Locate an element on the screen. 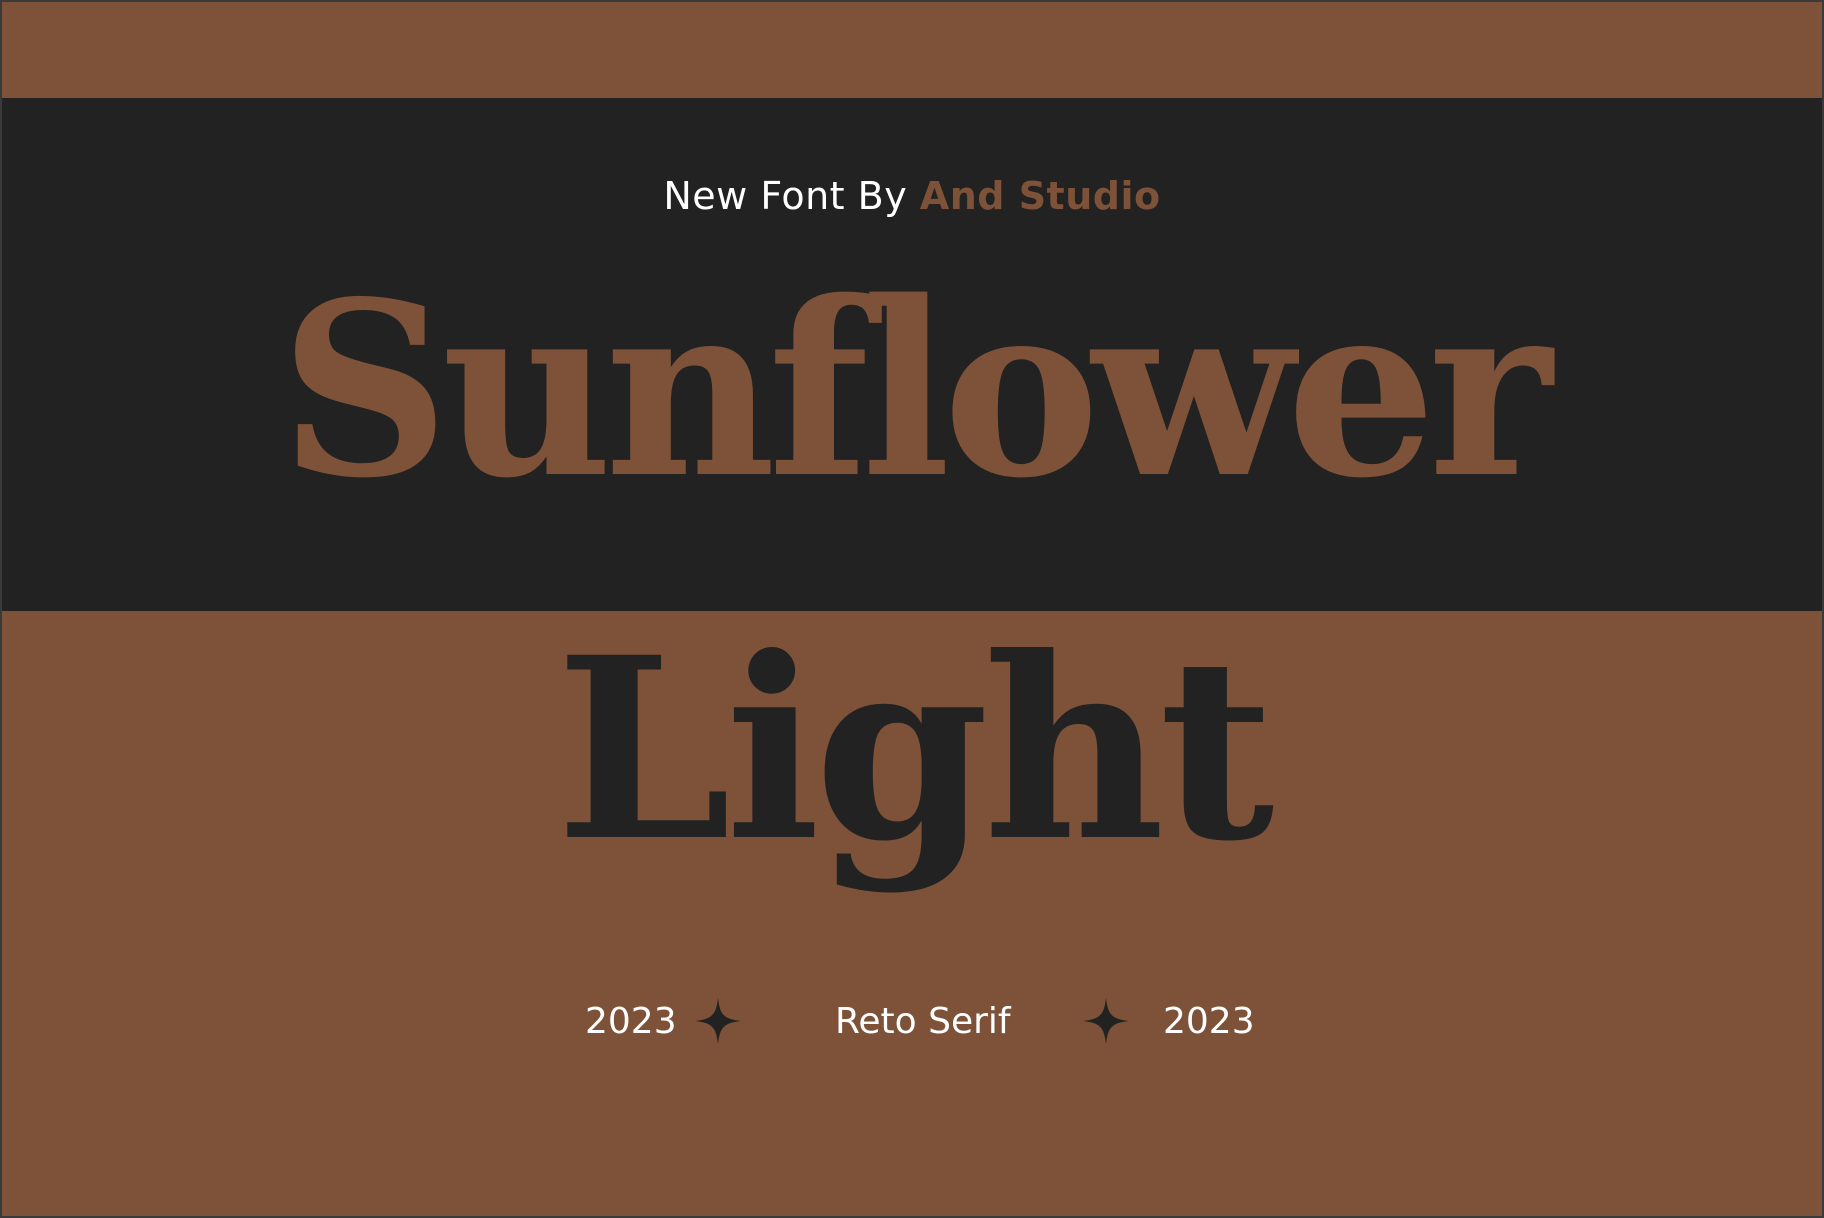 This screenshot has height=1218, width=1824. footer-row: 2023 Reto Serif 2023 is located at coordinates (912, 1022).